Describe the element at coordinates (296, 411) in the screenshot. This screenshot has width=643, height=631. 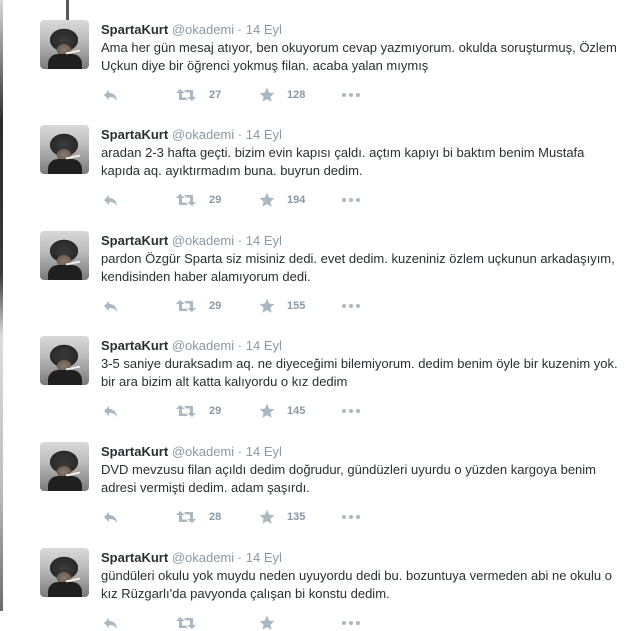
I see `favorite-count: 145` at that location.